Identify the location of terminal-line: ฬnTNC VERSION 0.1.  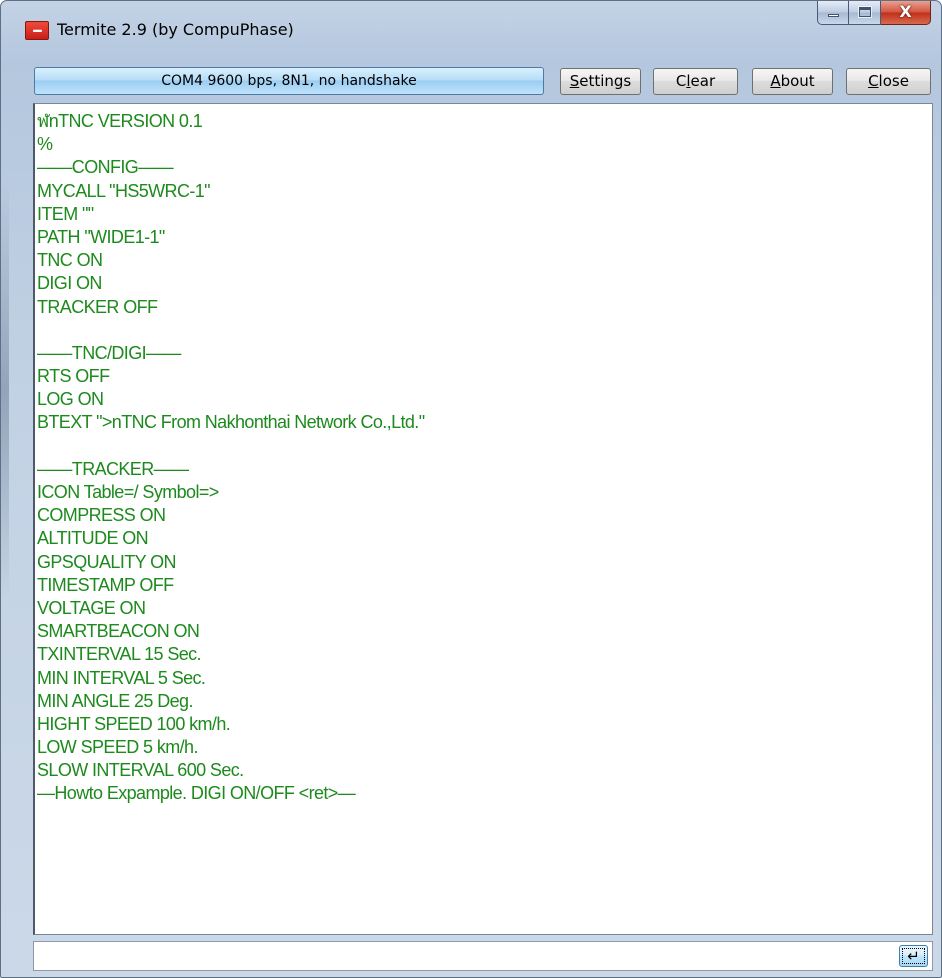
(120, 121).